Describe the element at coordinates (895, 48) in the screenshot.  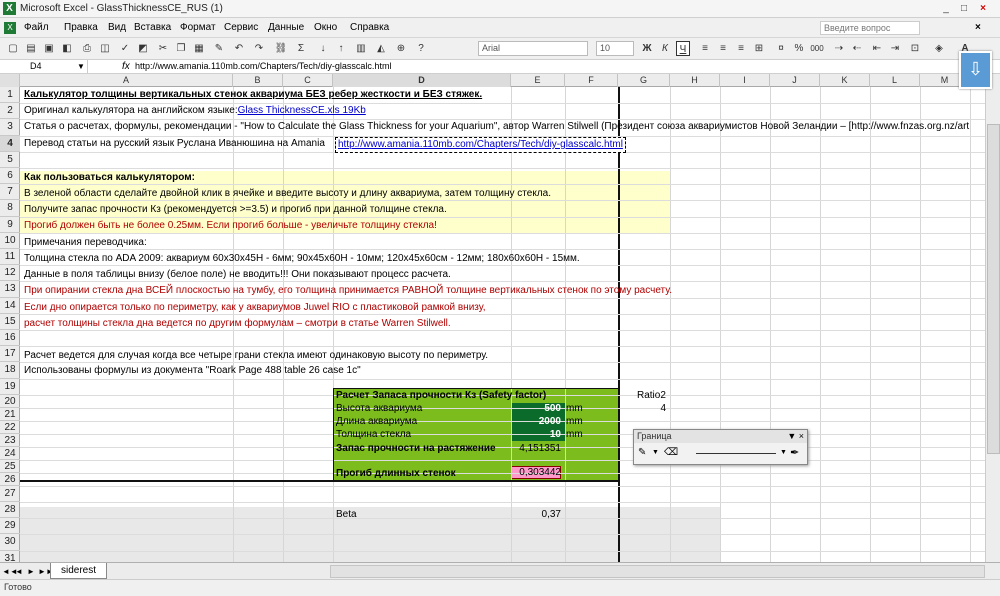
I see `increase-indent-icon: ⇥` at that location.